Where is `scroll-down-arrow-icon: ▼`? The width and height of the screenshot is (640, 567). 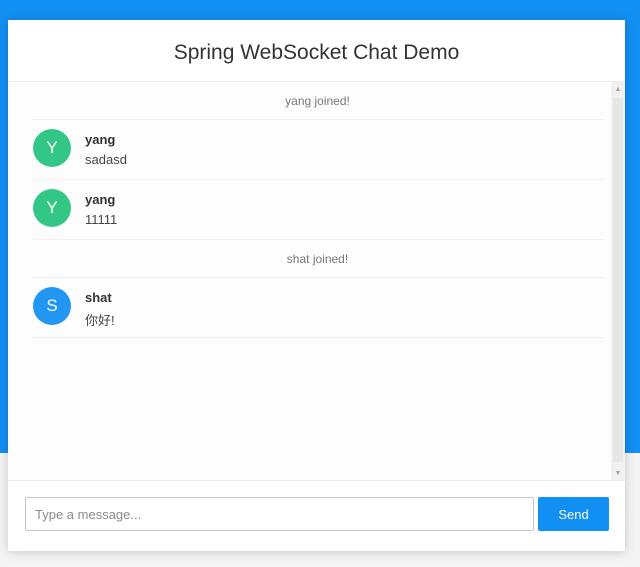
scroll-down-arrow-icon: ▼ is located at coordinates (618, 473).